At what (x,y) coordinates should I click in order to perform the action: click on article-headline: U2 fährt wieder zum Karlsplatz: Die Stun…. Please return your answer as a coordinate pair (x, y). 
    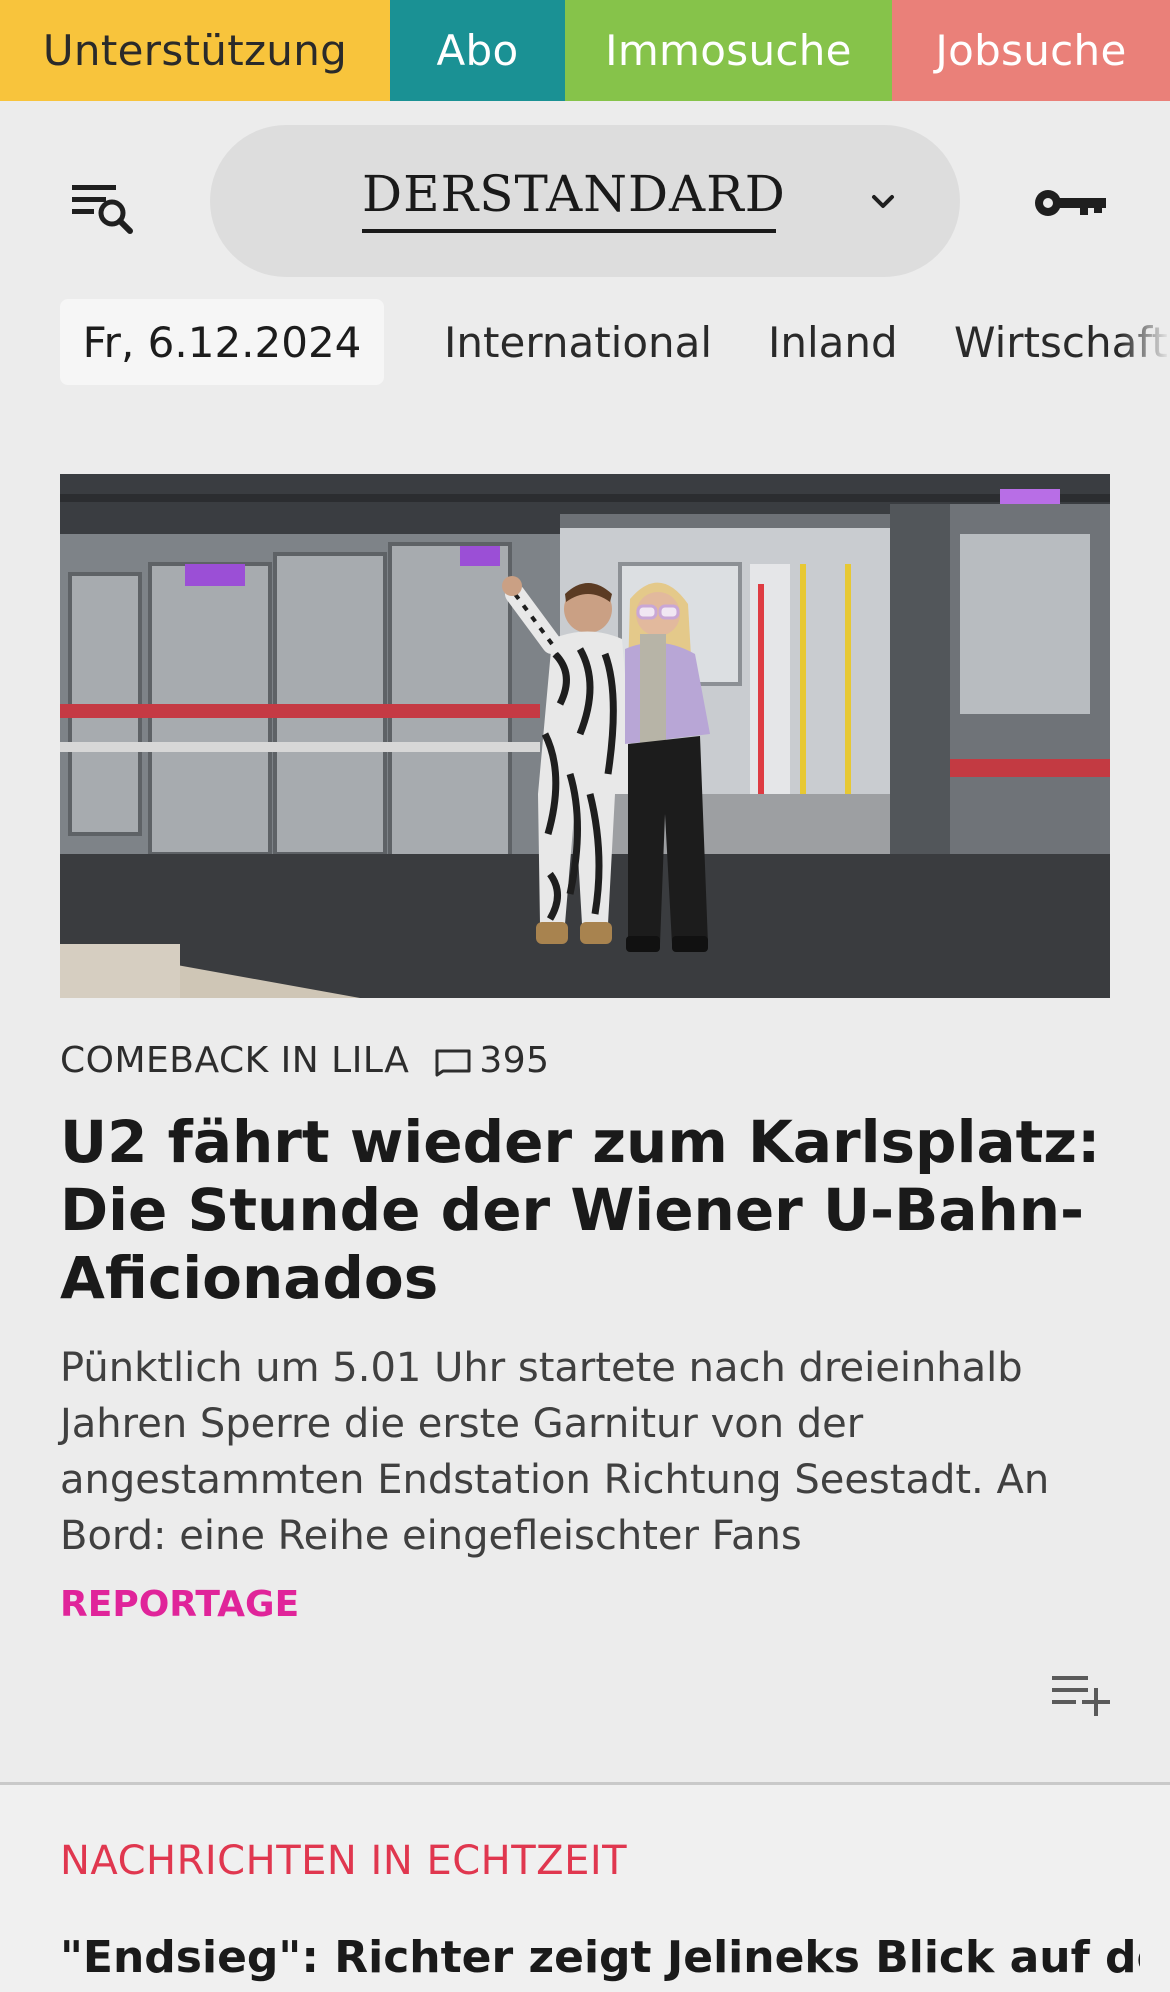
    Looking at the image, I should click on (590, 1210).